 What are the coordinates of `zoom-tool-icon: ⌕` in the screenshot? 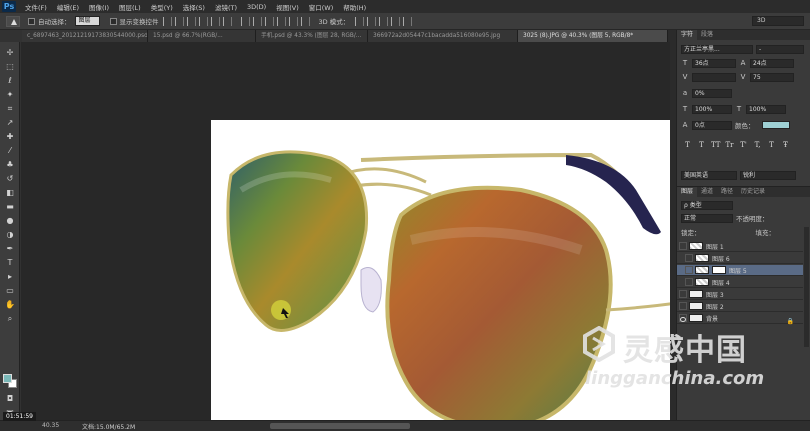 It's located at (10, 319).